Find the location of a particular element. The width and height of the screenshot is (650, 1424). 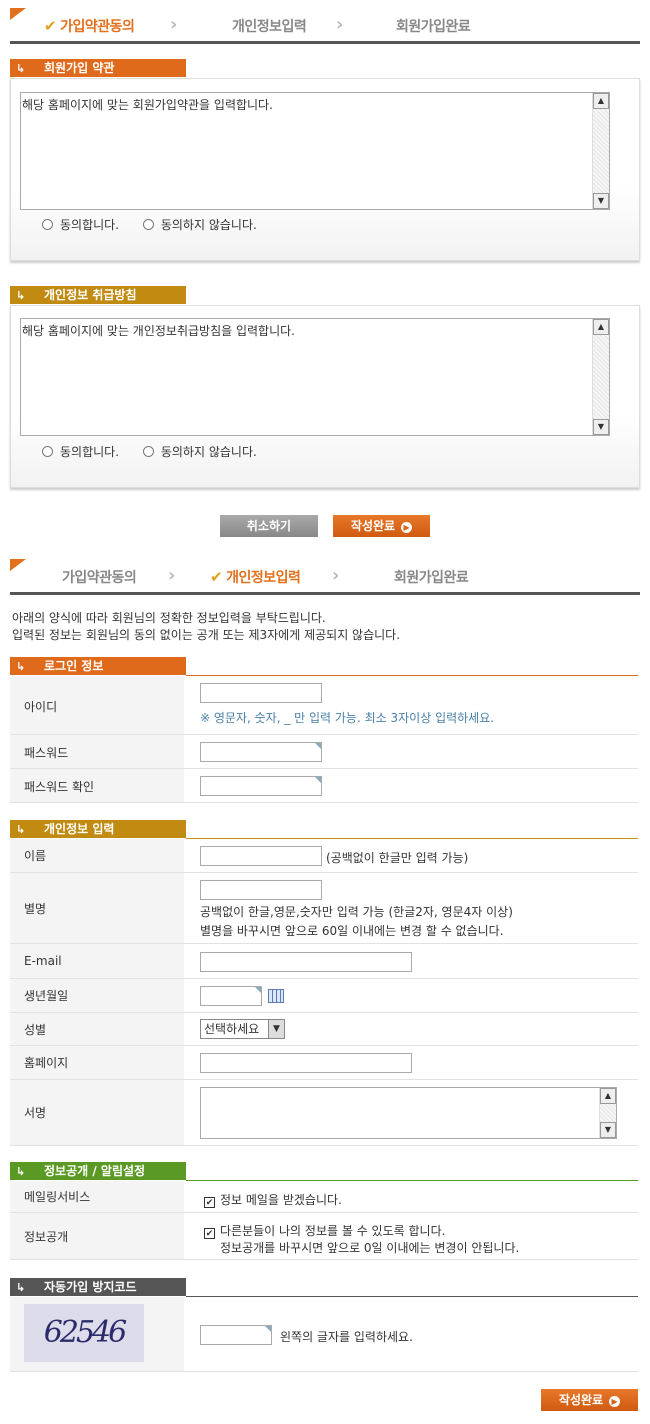

privacy-section-title: ↳ 개인정보 취급방침 is located at coordinates (98, 295).